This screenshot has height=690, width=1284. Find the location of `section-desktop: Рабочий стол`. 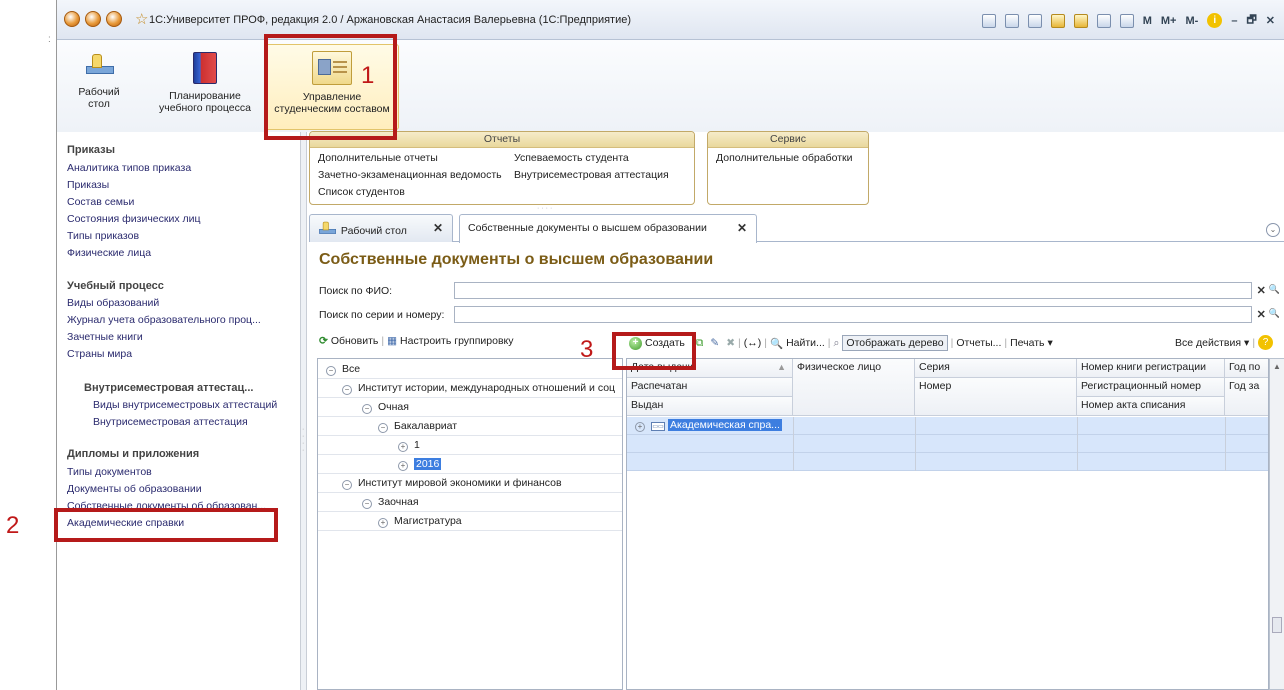

section-desktop: Рабочий стол is located at coordinates (99, 78).